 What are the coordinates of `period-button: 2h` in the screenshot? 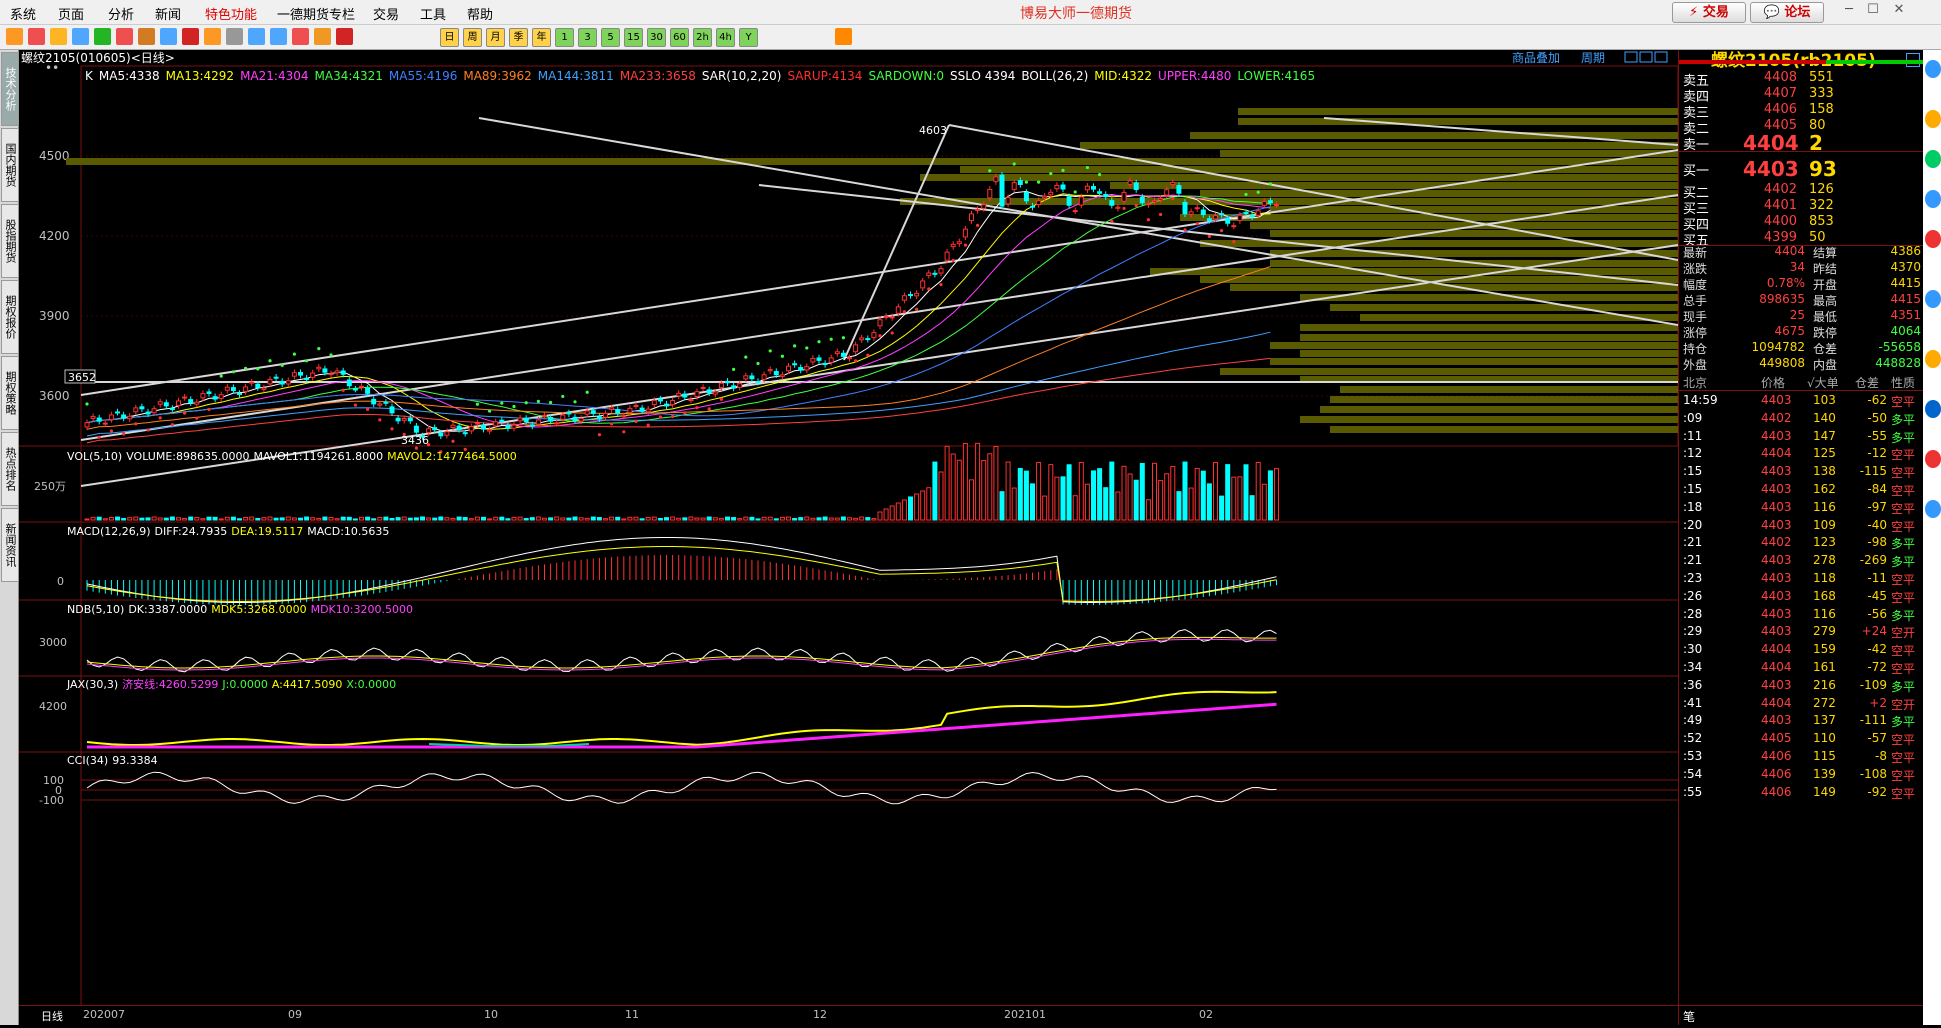 It's located at (702, 37).